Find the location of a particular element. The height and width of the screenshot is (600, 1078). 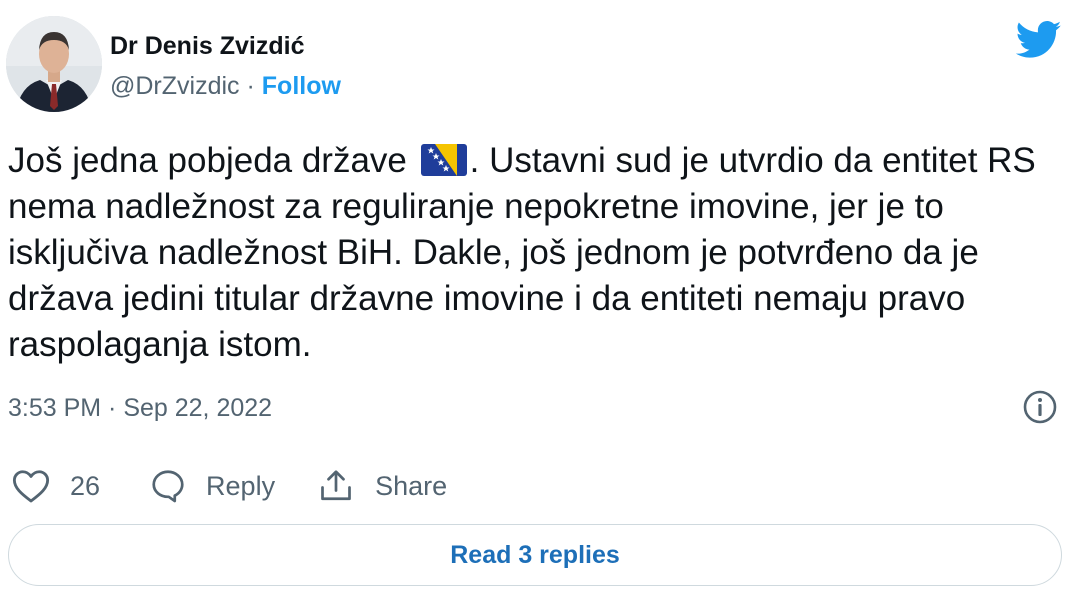

read-replies-label: Read 3 replies is located at coordinates (535, 554).